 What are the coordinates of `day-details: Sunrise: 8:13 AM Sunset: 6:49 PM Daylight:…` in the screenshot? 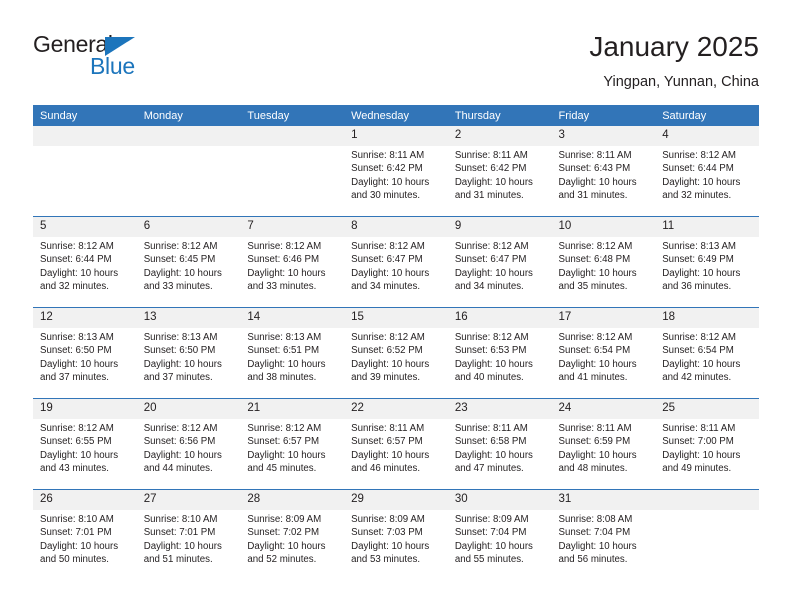 It's located at (707, 265).